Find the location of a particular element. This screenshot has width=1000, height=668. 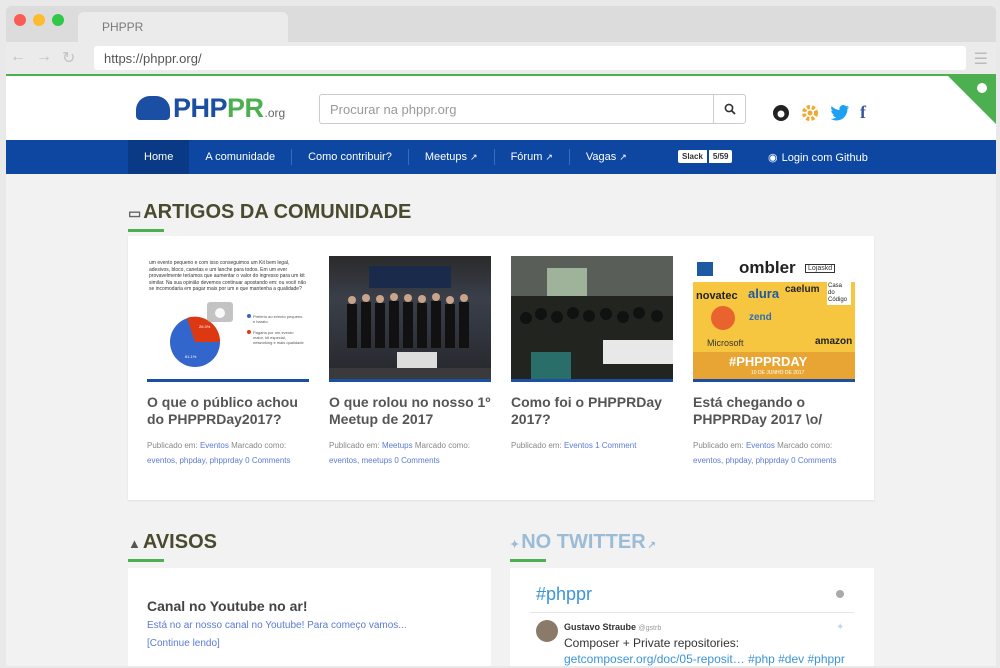

comments-link: 1 Comment is located at coordinates (615, 445).